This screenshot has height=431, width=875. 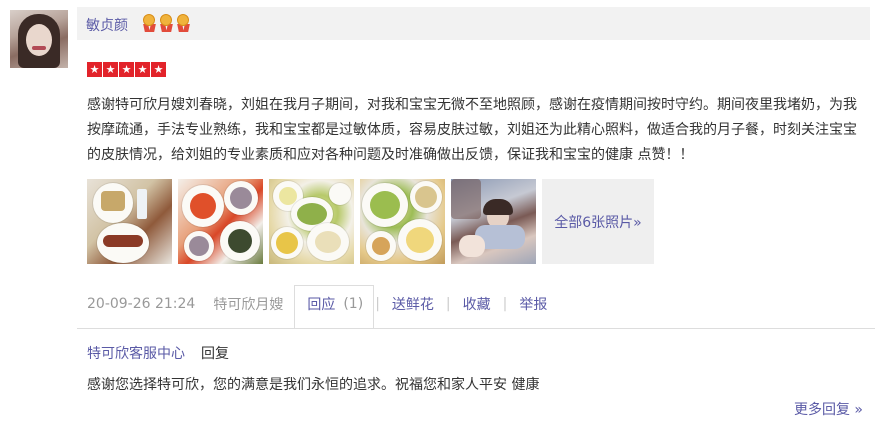 What do you see at coordinates (413, 304) in the screenshot?
I see `send-flowers-button: 送鲜花` at bounding box center [413, 304].